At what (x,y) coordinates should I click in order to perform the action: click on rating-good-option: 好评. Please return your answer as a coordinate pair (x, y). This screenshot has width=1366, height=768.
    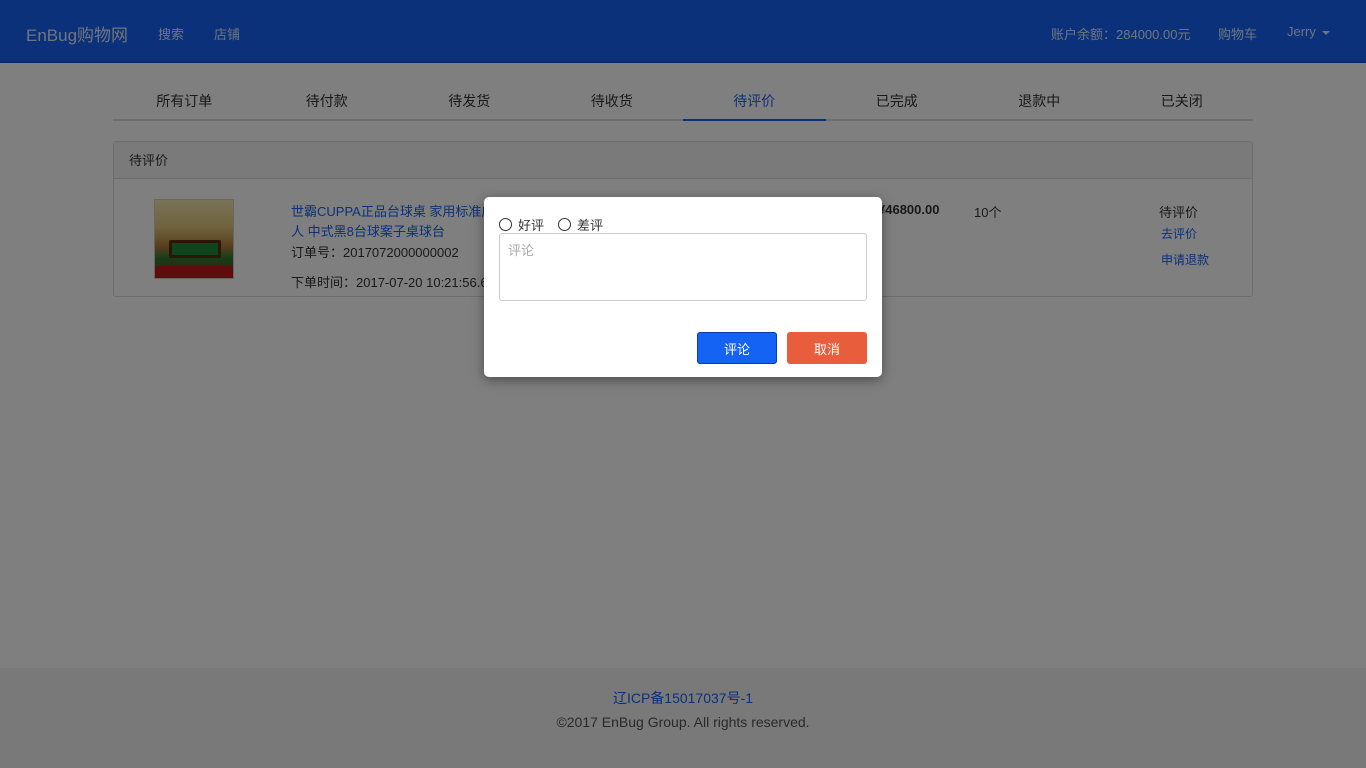
    Looking at the image, I should click on (521, 224).